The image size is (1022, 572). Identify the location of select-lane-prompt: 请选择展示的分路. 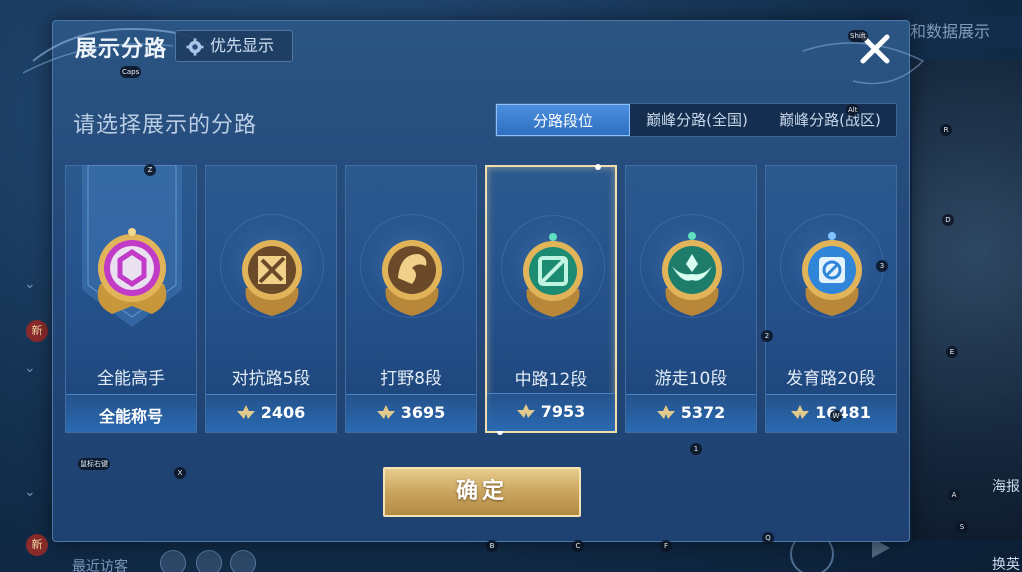
(165, 125).